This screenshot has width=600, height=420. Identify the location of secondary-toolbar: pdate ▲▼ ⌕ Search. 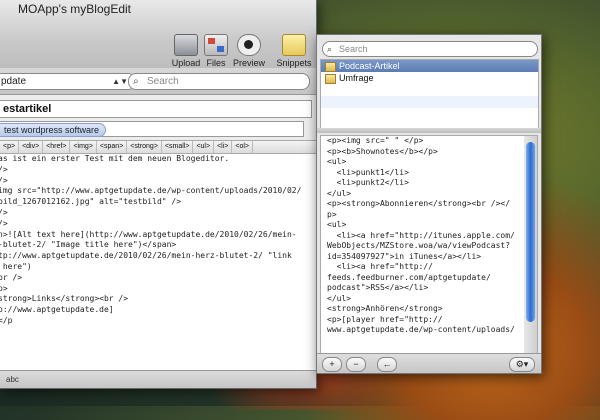
(158, 81).